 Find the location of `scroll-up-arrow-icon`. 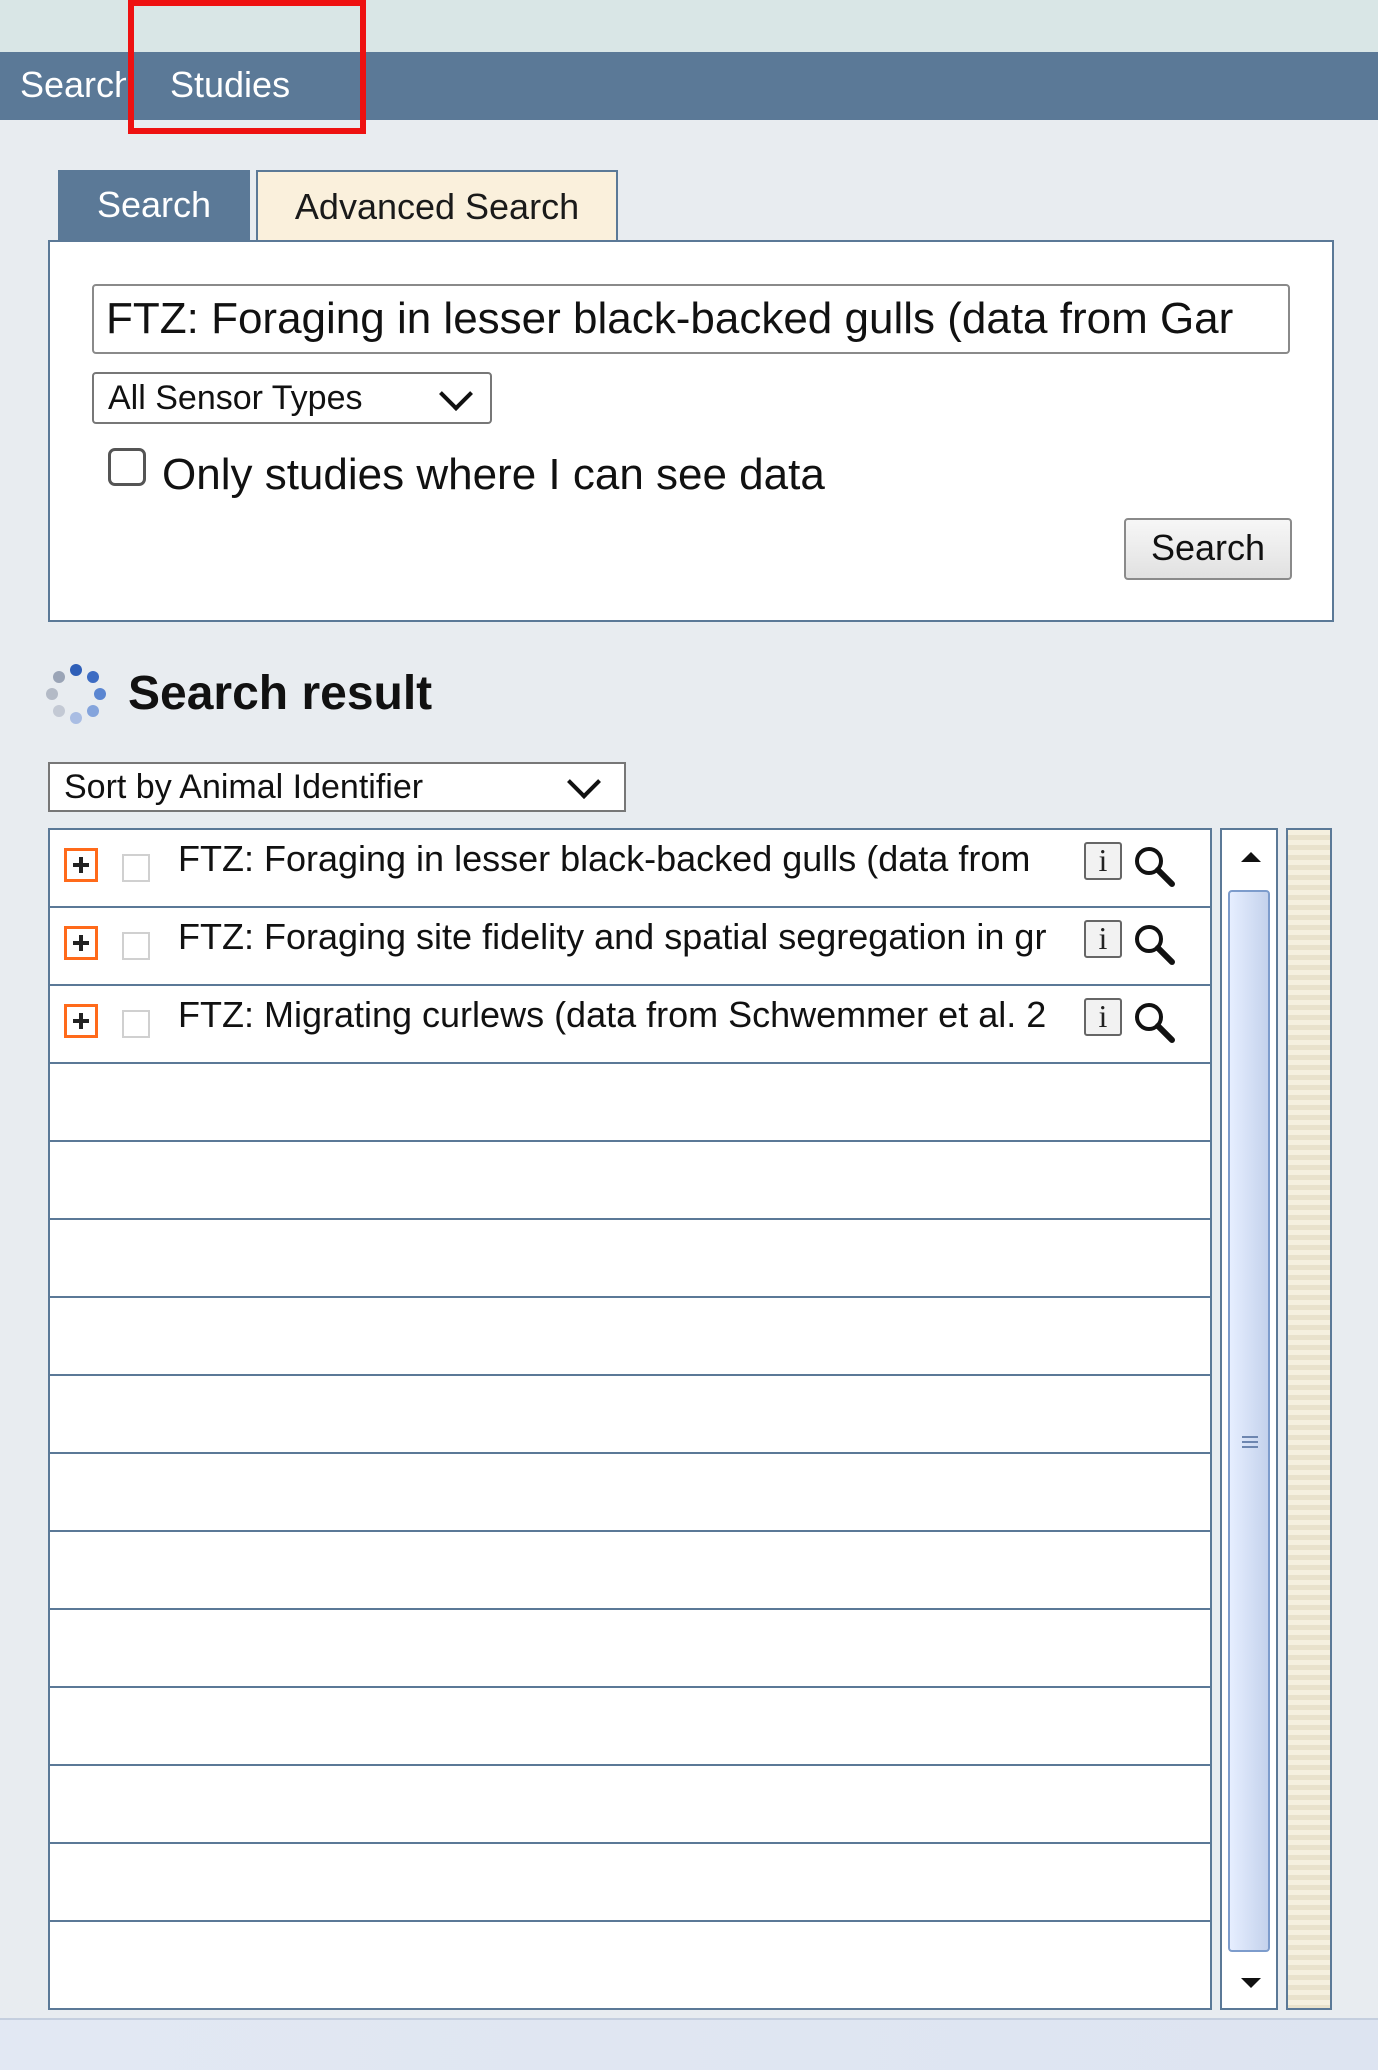

scroll-up-arrow-icon is located at coordinates (1251, 857).